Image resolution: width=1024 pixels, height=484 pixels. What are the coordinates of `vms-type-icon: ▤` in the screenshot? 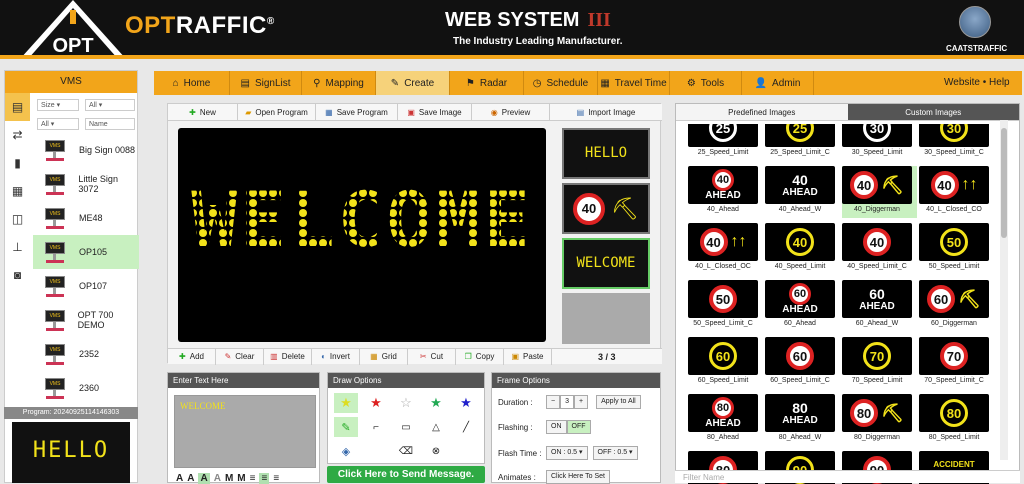 It's located at (17, 107).